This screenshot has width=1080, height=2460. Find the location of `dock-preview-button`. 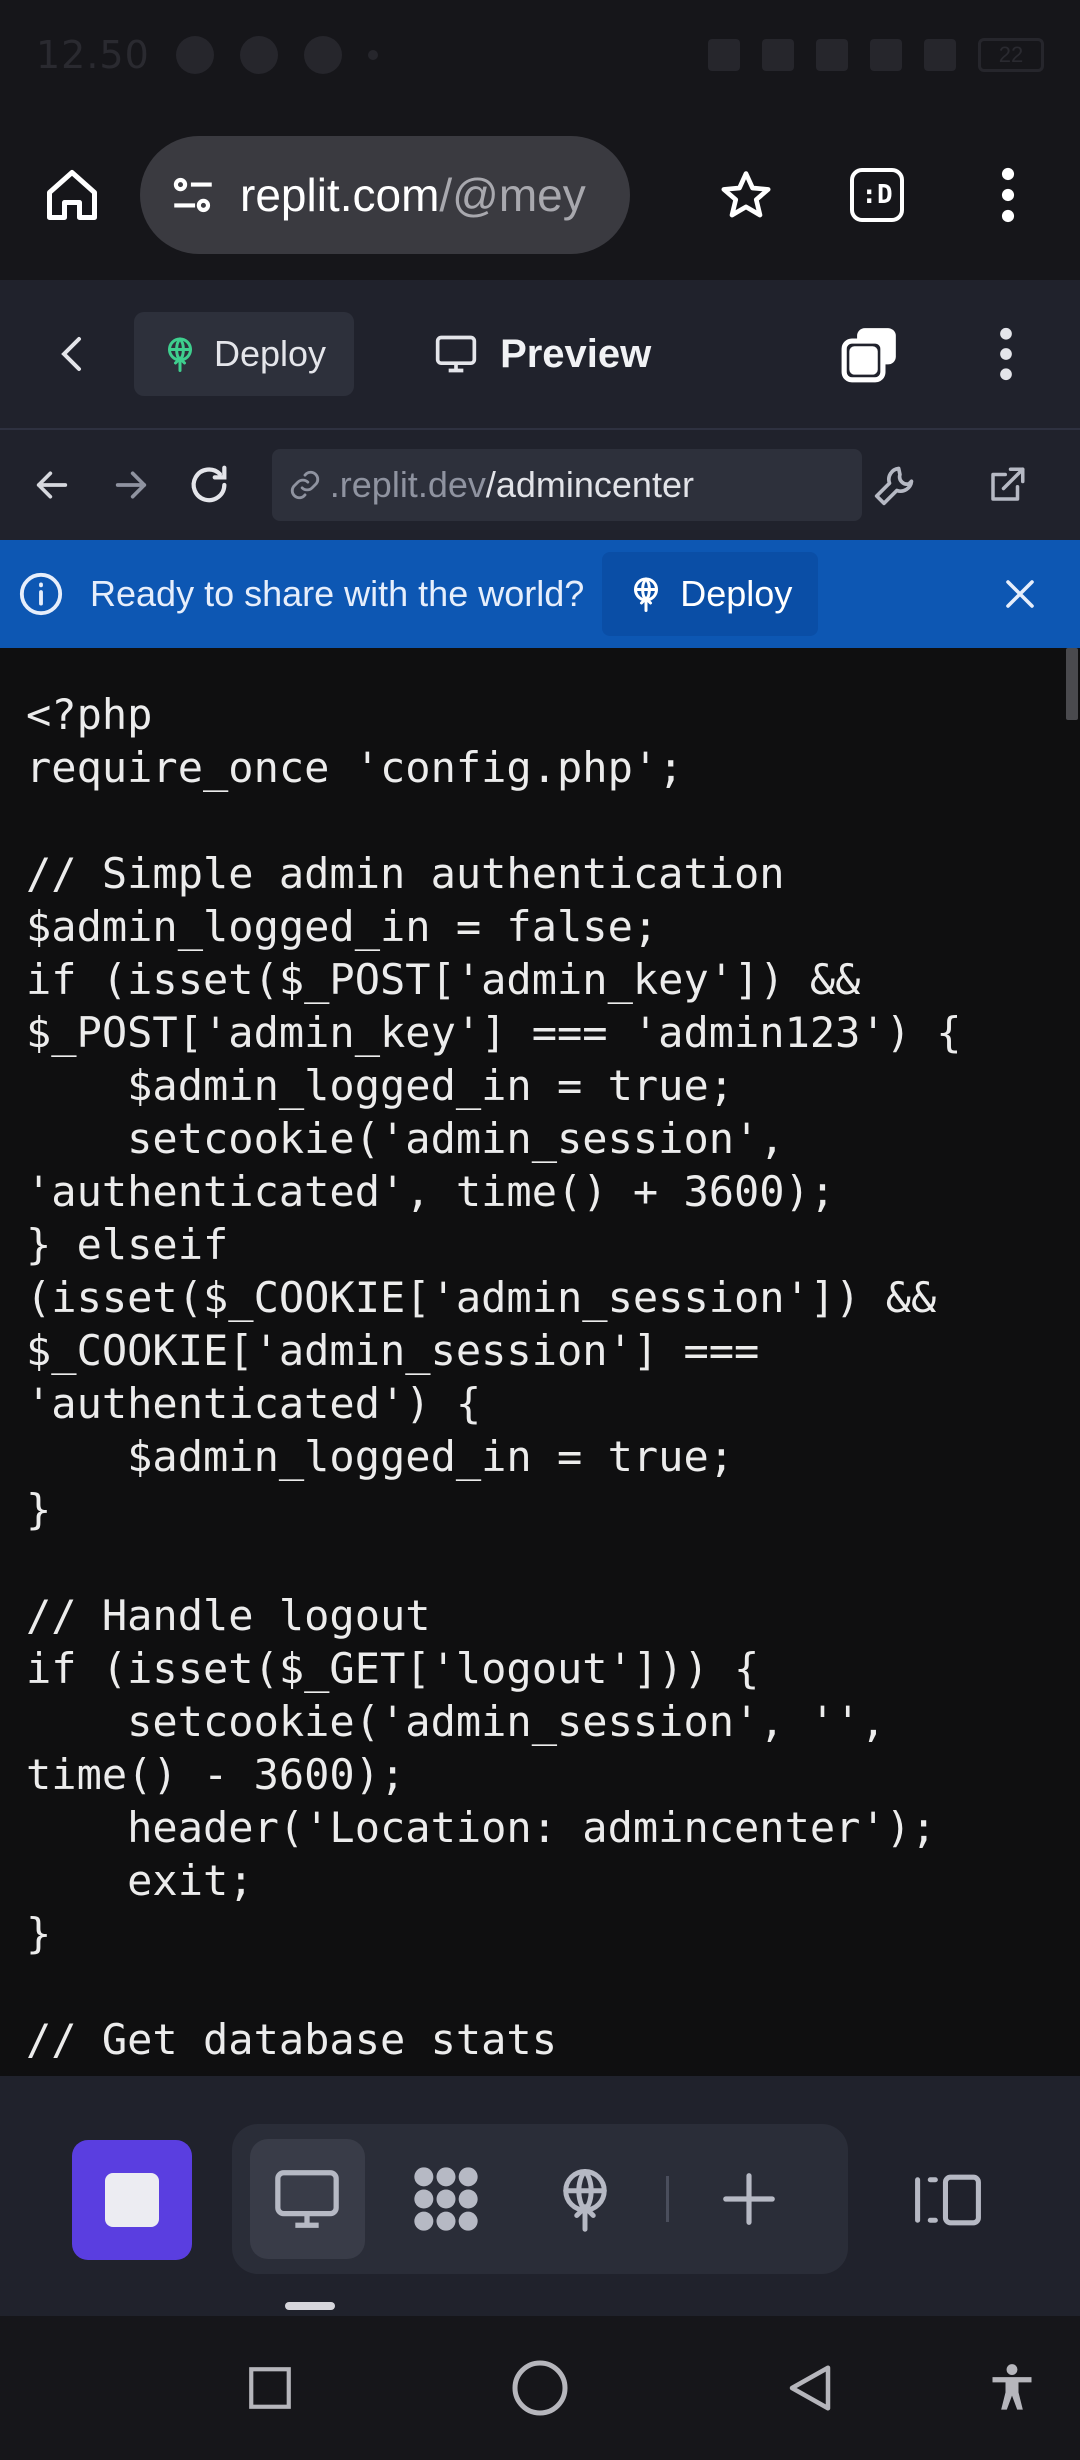

dock-preview-button is located at coordinates (307, 2199).